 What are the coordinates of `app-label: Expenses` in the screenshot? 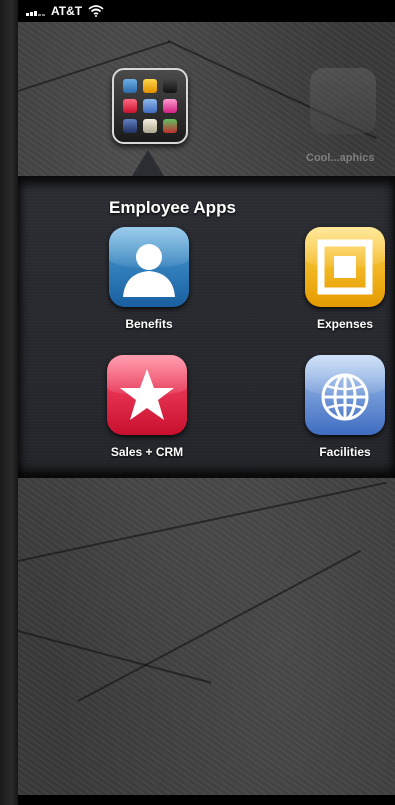 It's located at (345, 324).